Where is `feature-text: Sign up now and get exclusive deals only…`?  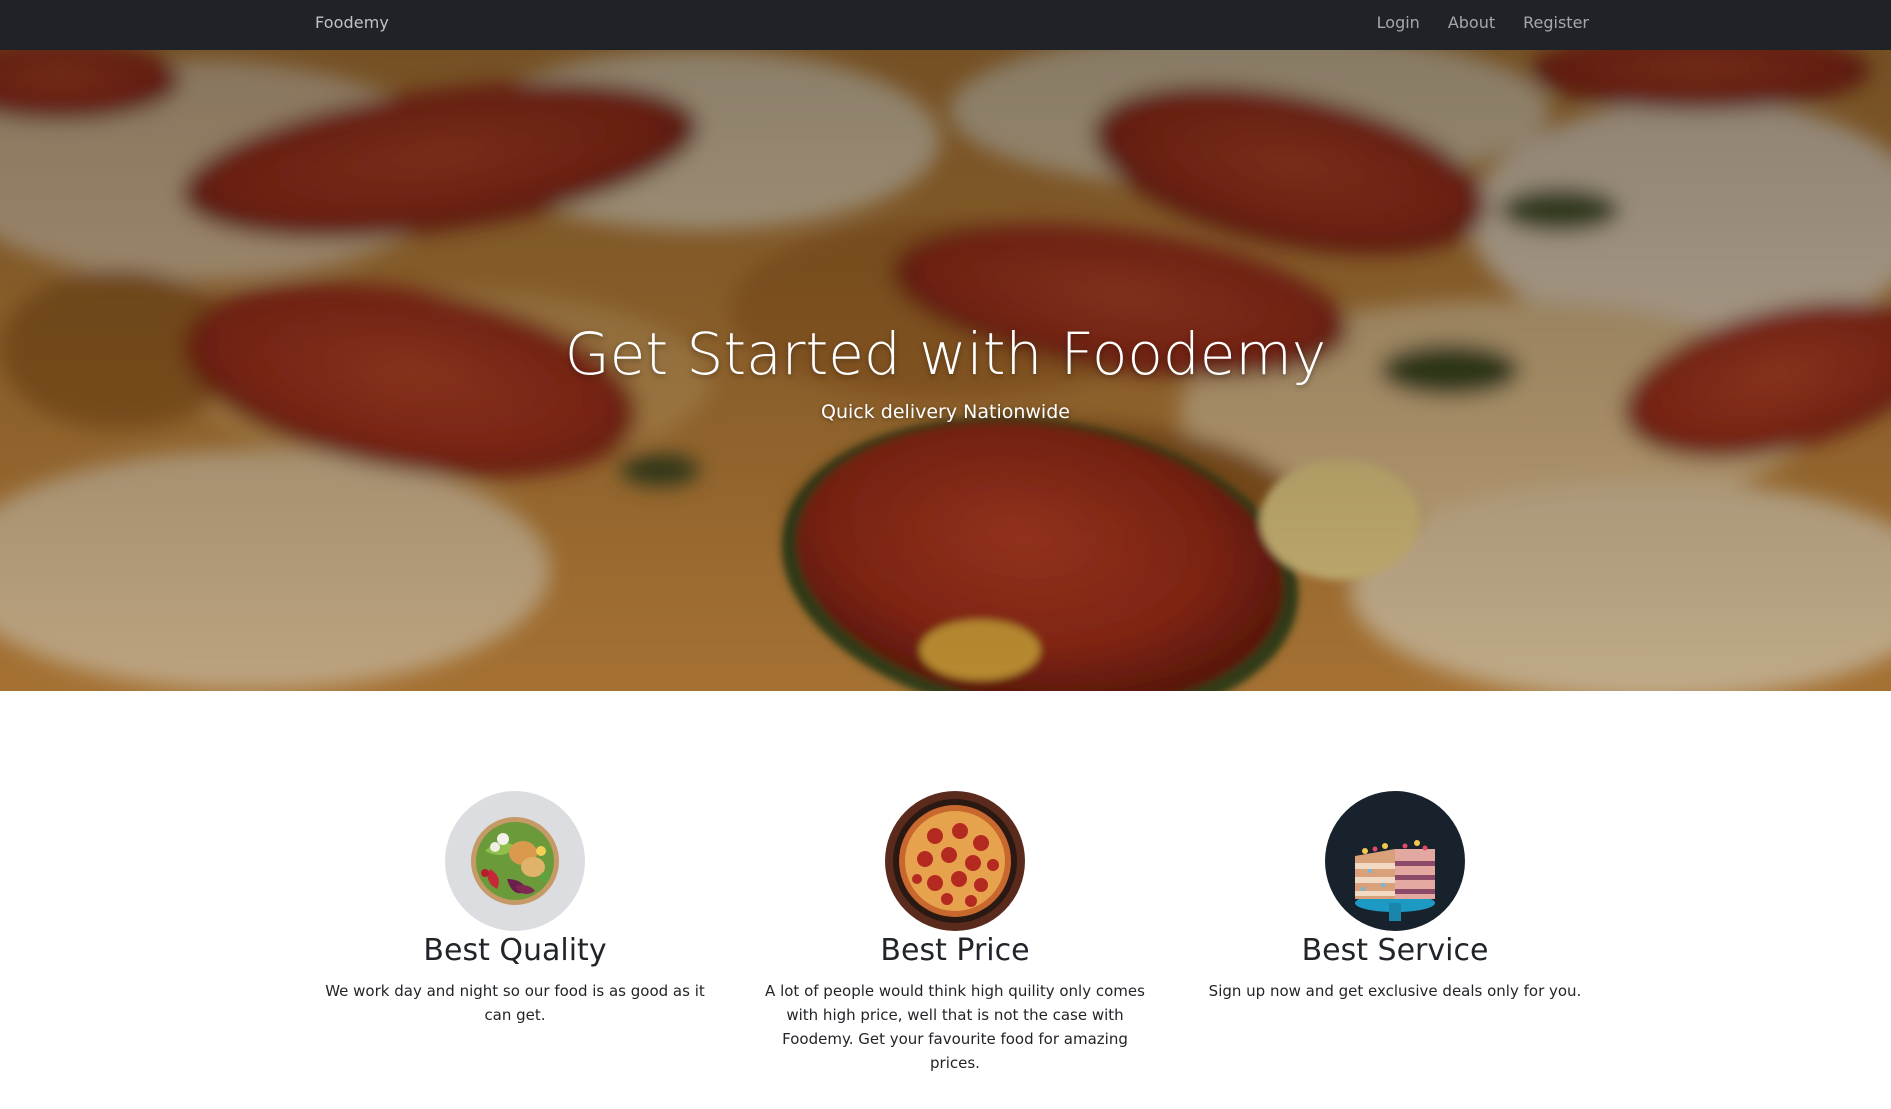 feature-text: Sign up now and get exclusive deals only… is located at coordinates (1395, 991).